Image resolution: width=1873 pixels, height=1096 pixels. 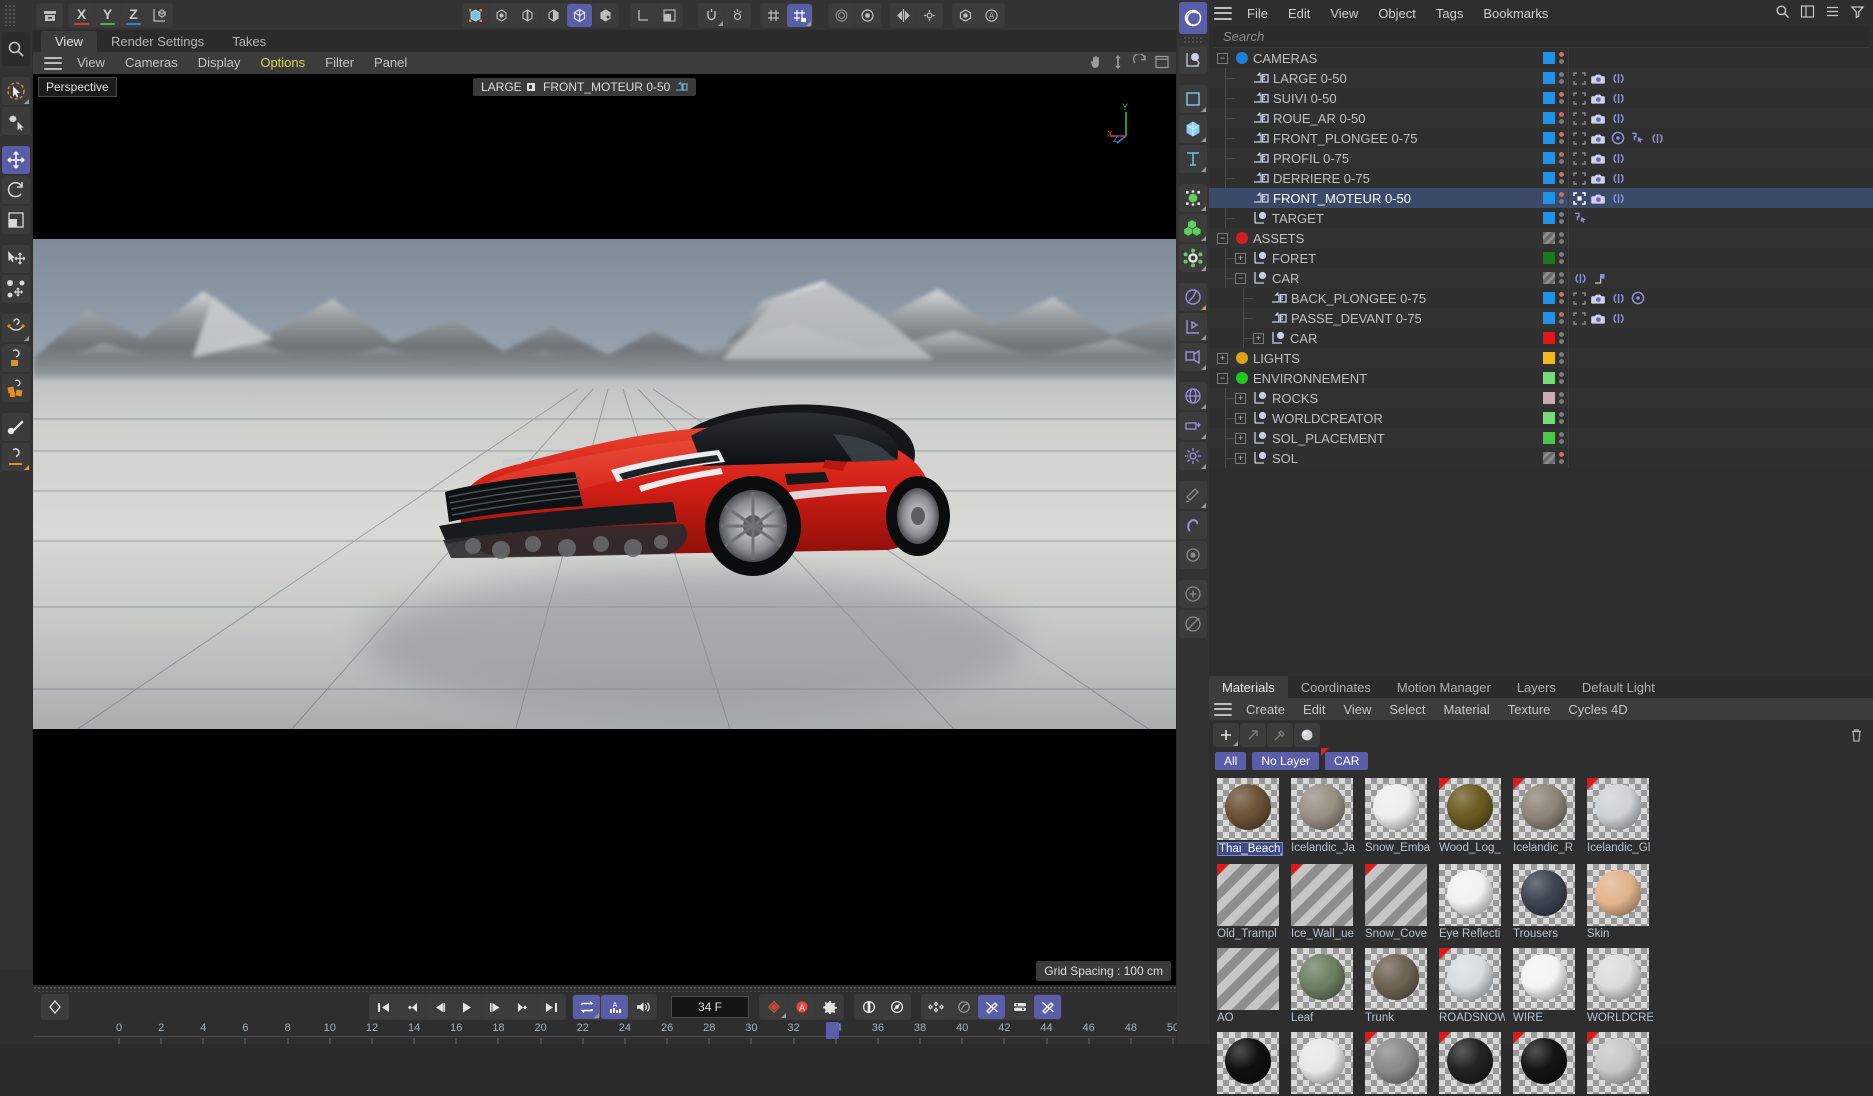 What do you see at coordinates (1193, 624) in the screenshot?
I see `motion-tracker-icon` at bounding box center [1193, 624].